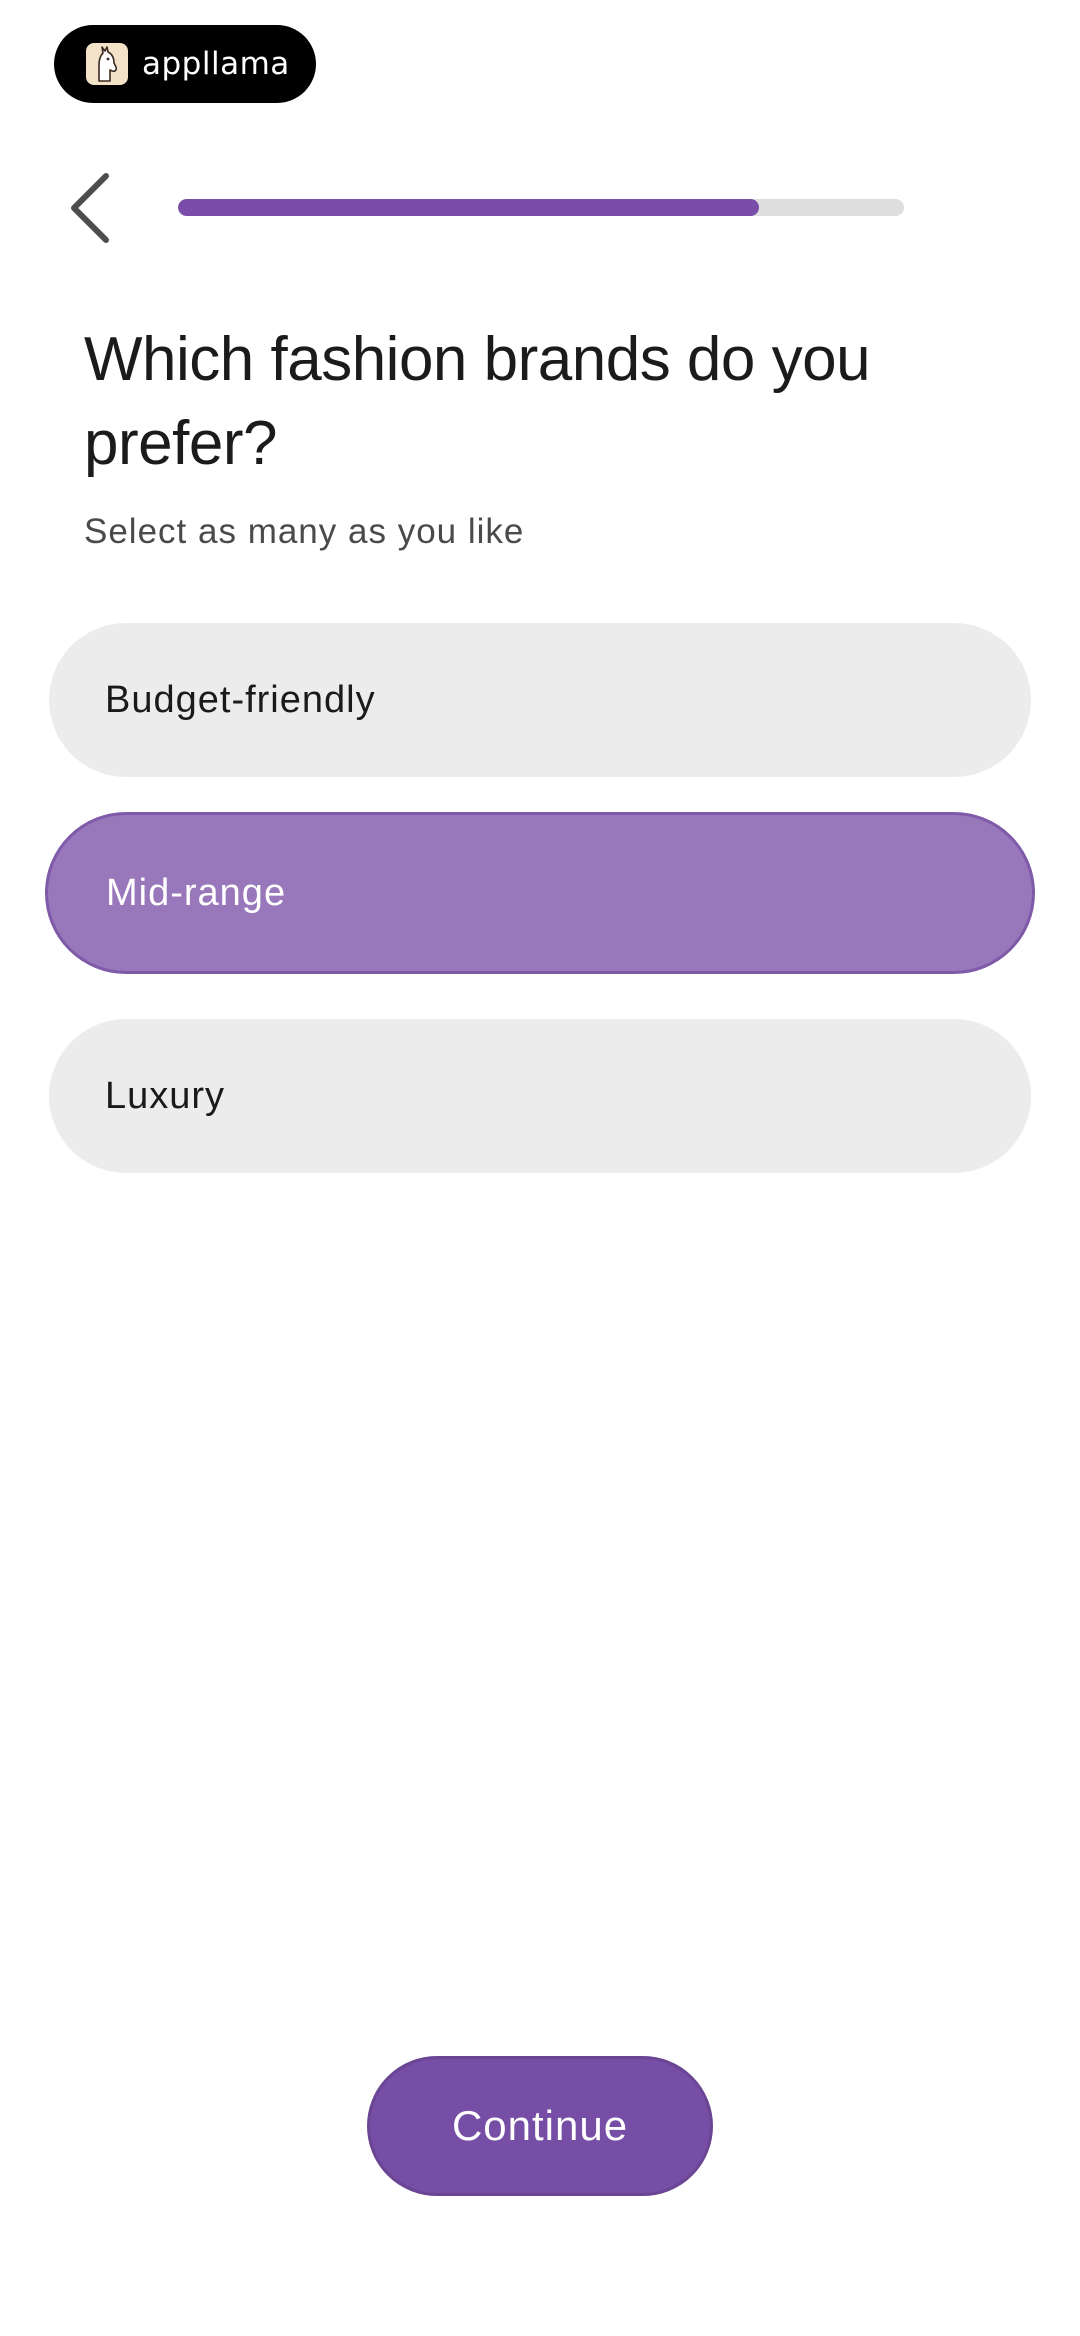  I want to click on continue-button: Continue, so click(540, 2126).